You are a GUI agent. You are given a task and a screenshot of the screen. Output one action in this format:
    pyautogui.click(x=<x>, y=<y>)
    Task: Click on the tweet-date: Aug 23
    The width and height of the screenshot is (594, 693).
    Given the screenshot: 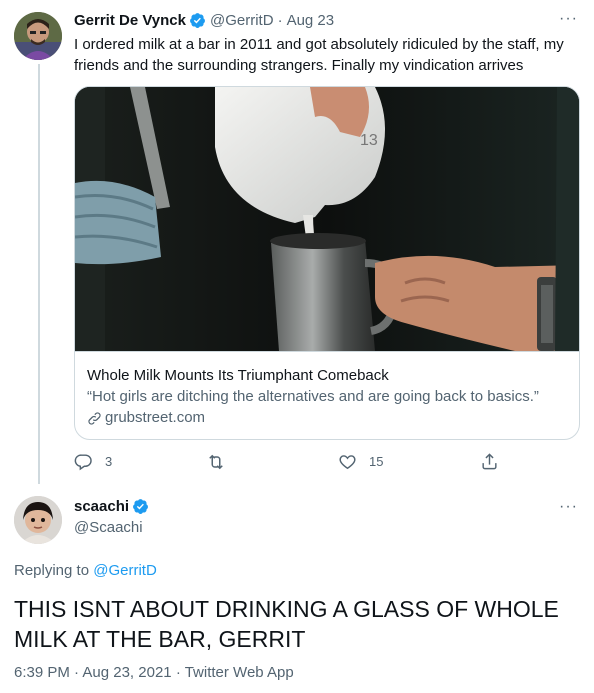 What is the action you would take?
    pyautogui.click(x=311, y=20)
    